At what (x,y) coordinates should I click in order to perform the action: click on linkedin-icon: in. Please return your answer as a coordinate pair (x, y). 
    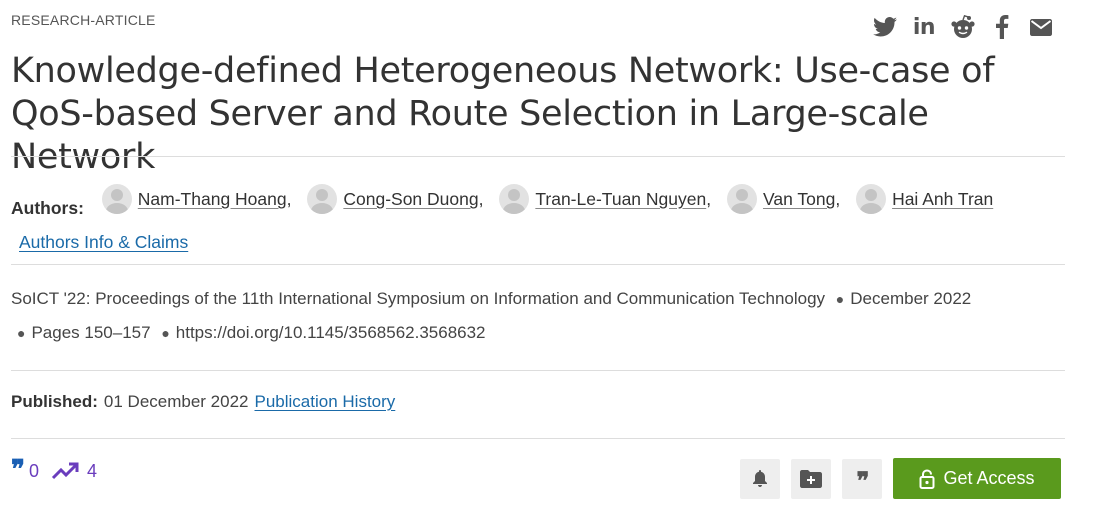
    Looking at the image, I should click on (924, 27).